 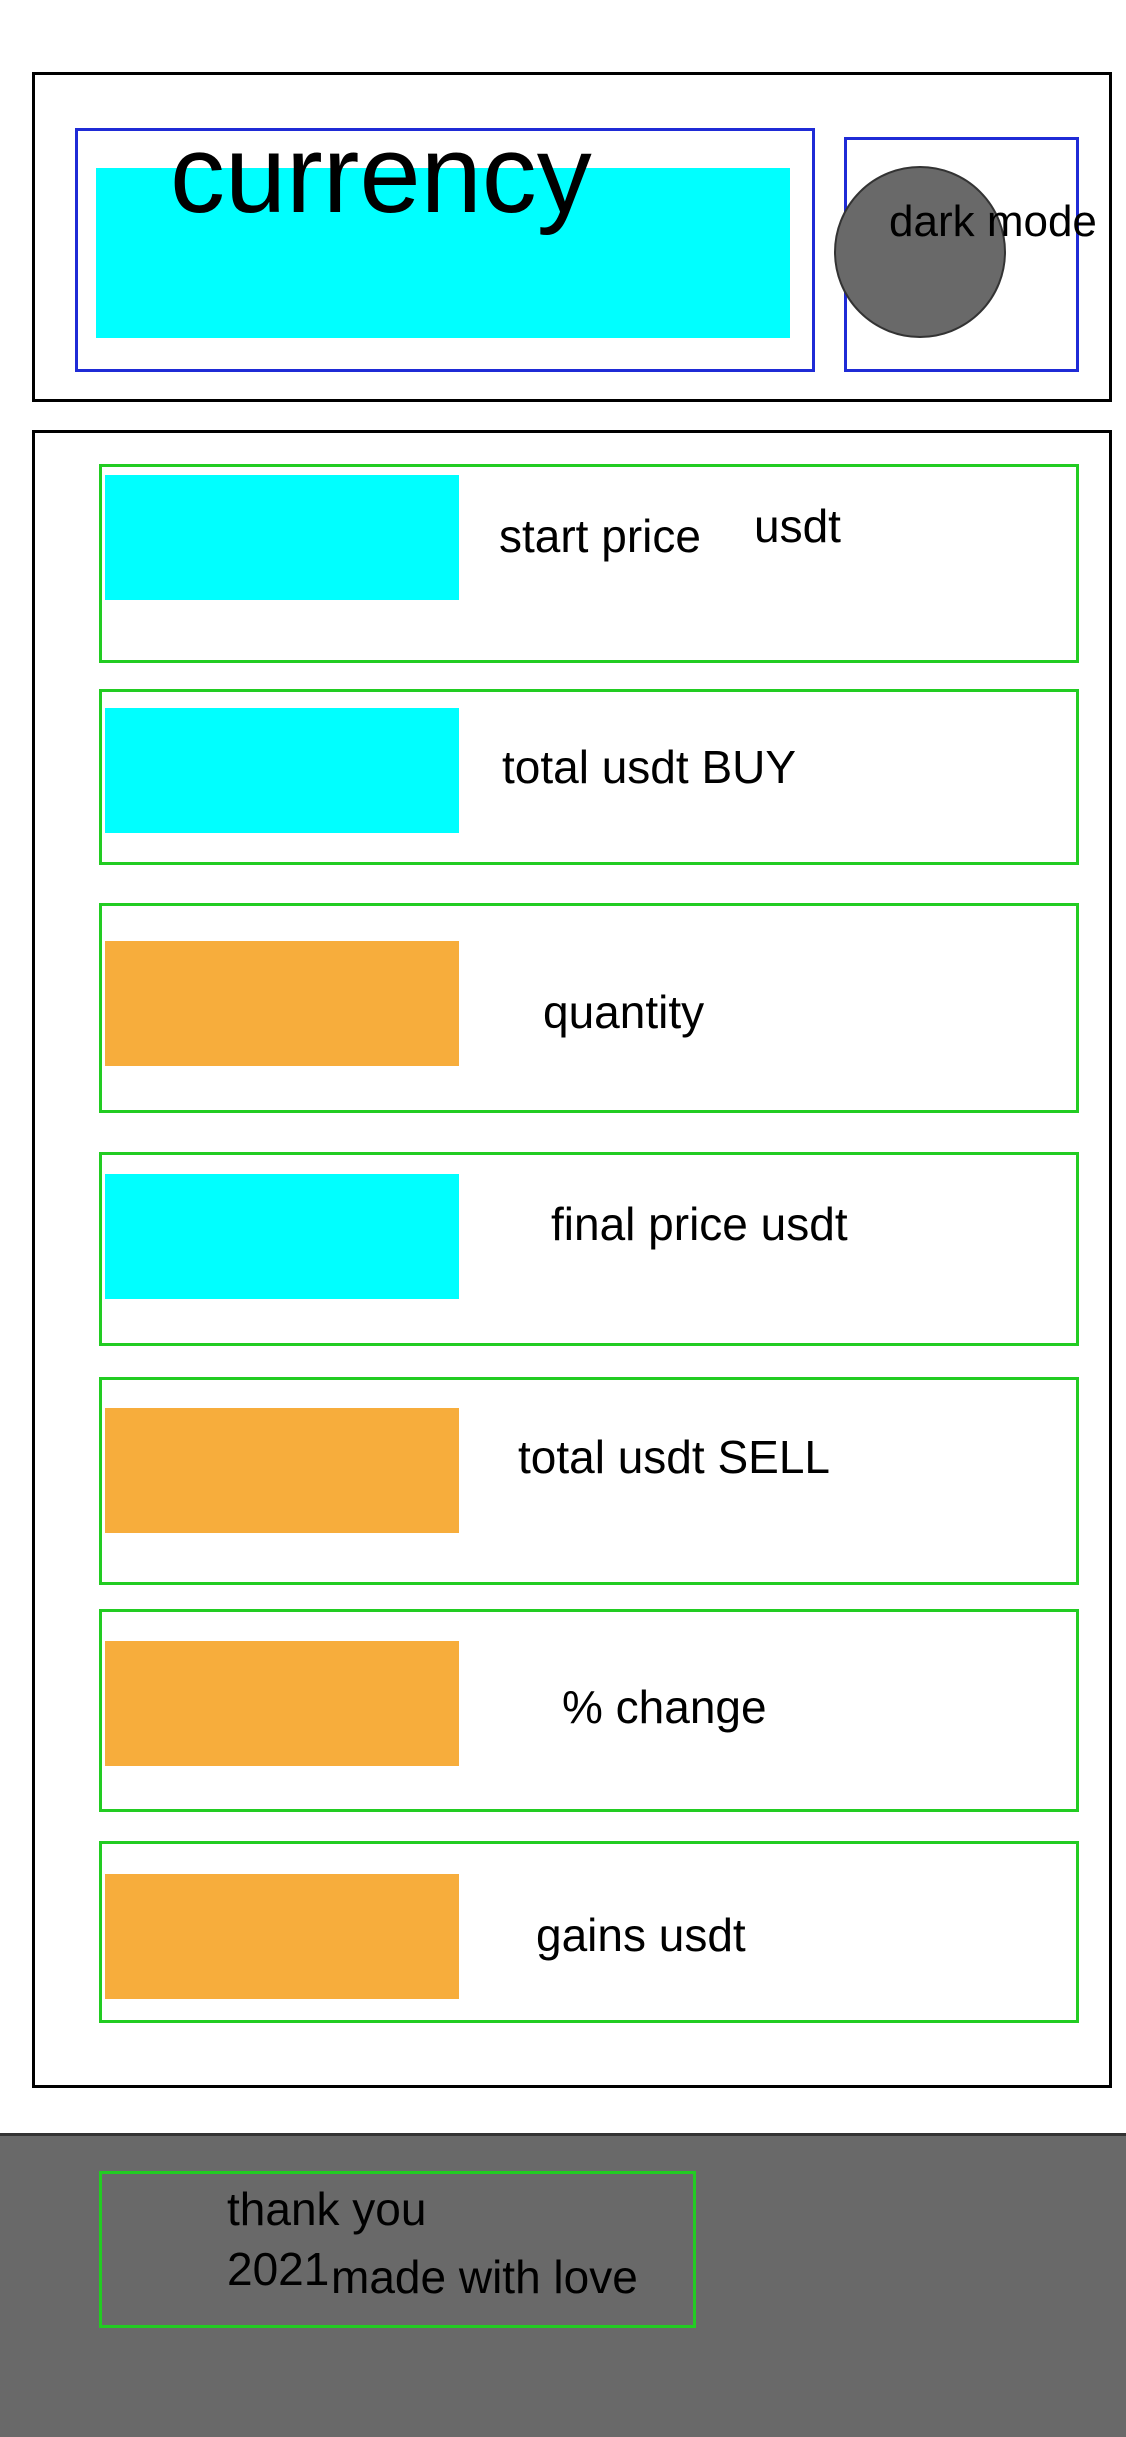 I want to click on dark-mode-toggle, so click(x=920, y=252).